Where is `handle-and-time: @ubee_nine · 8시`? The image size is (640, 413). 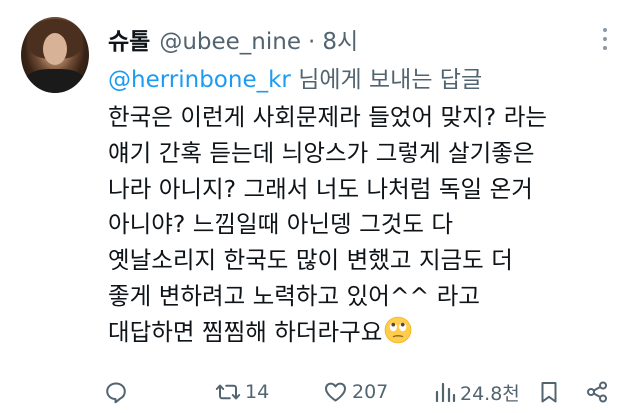
handle-and-time: @ubee_nine · 8시 is located at coordinates (258, 39).